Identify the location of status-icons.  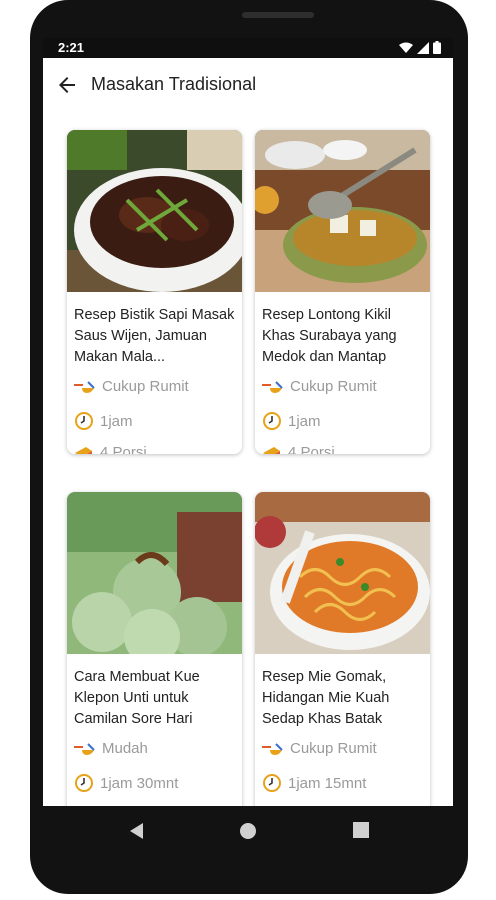
(420, 47).